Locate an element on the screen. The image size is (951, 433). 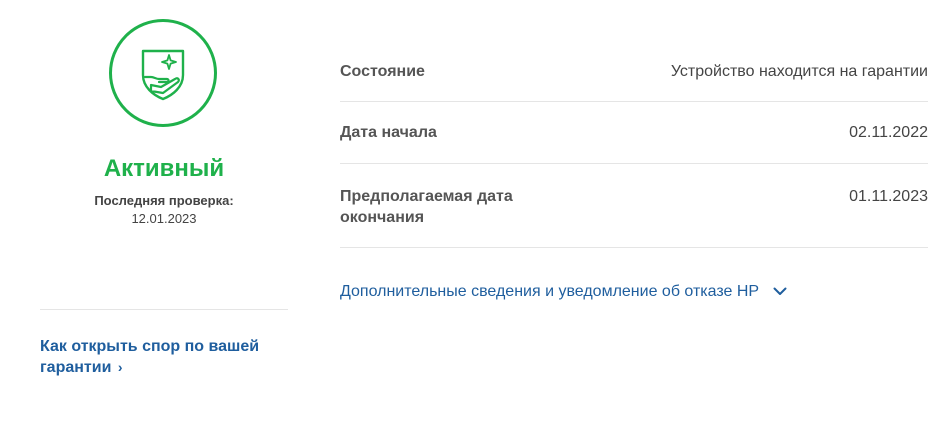
table-row: Предполагаемая дата окончания 01.11.2023 is located at coordinates (634, 206).